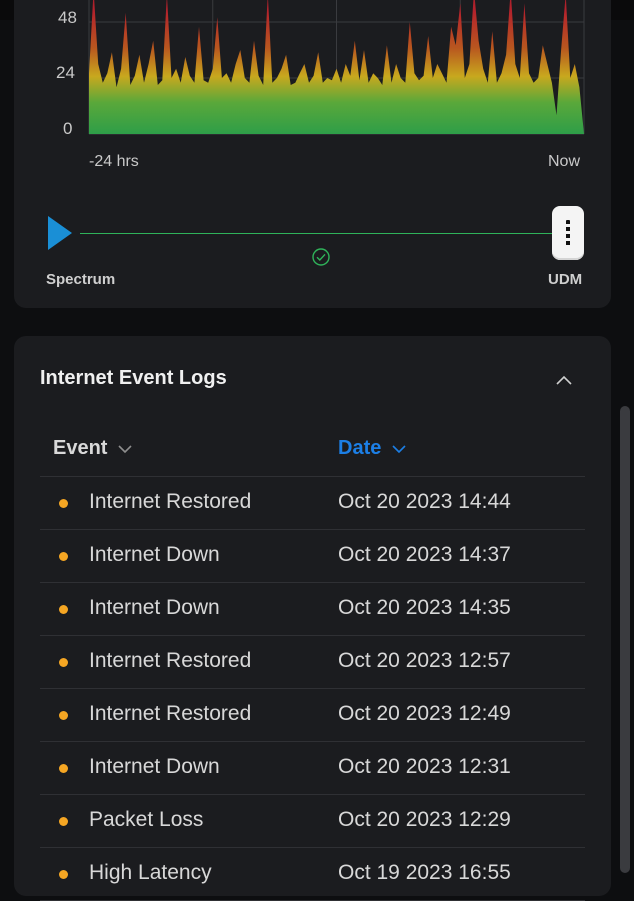  I want to click on event-date: Oct 20 2023 12:29, so click(424, 819).